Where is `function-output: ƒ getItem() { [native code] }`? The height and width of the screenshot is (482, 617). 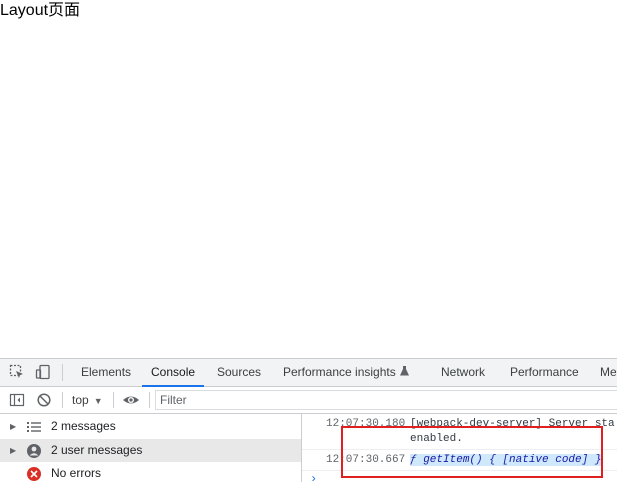 function-output: ƒ getItem() { [native code] } is located at coordinates (506, 460).